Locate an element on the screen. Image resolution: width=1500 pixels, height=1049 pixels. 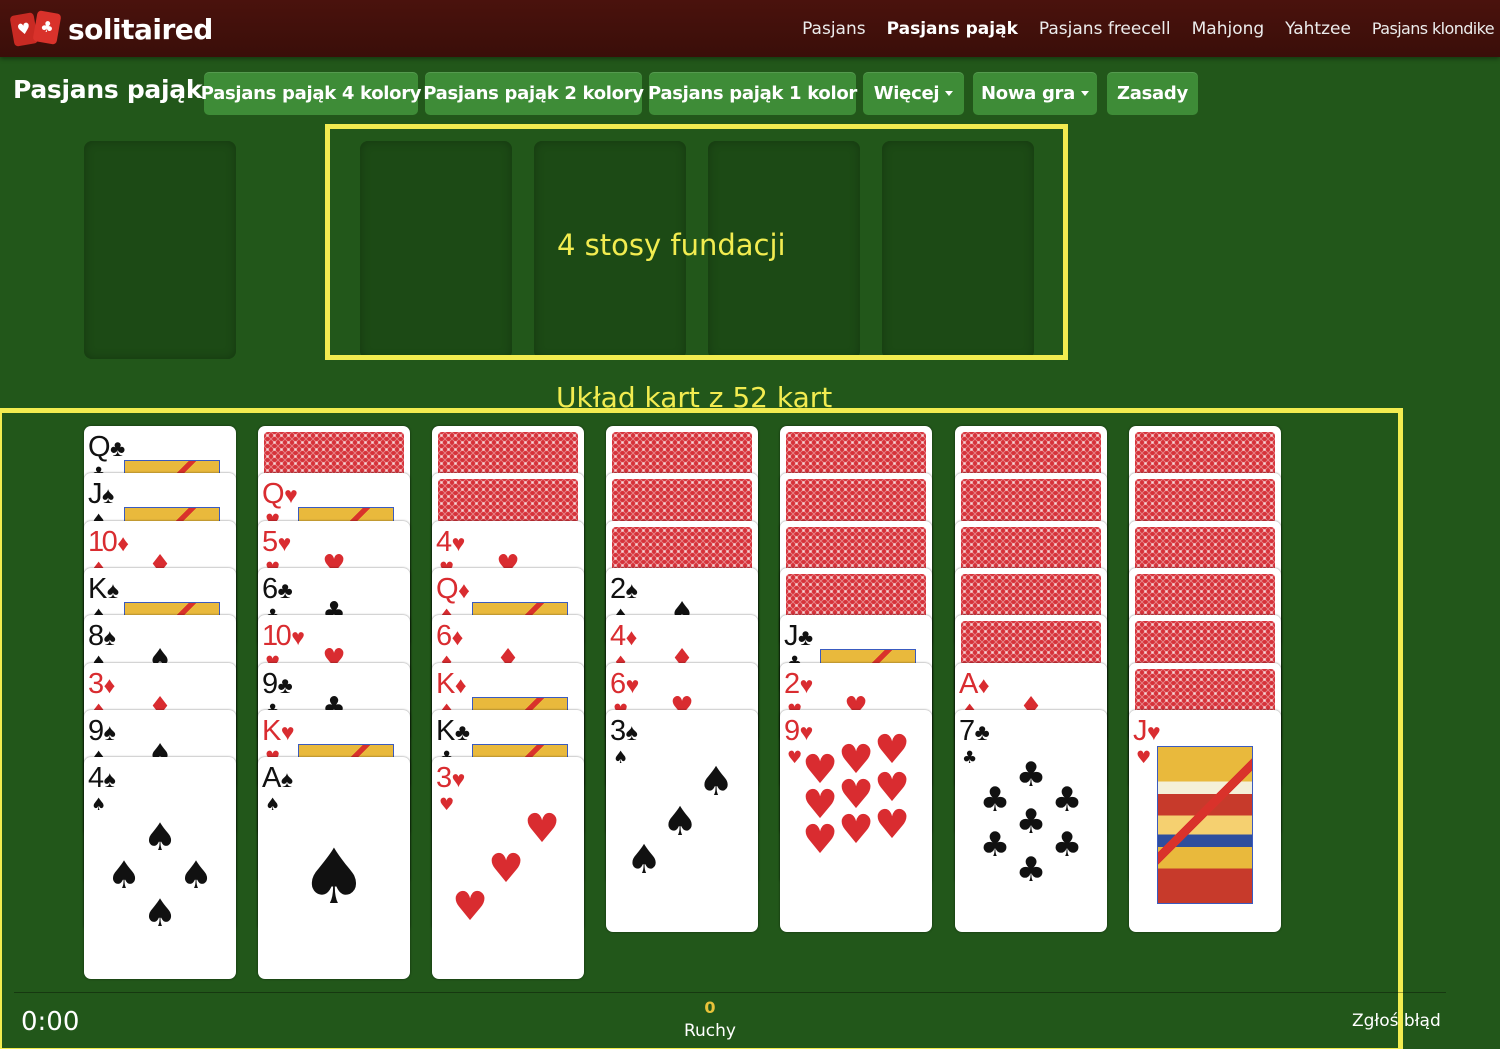
card-index: 3♦ is located at coordinates (101, 684).